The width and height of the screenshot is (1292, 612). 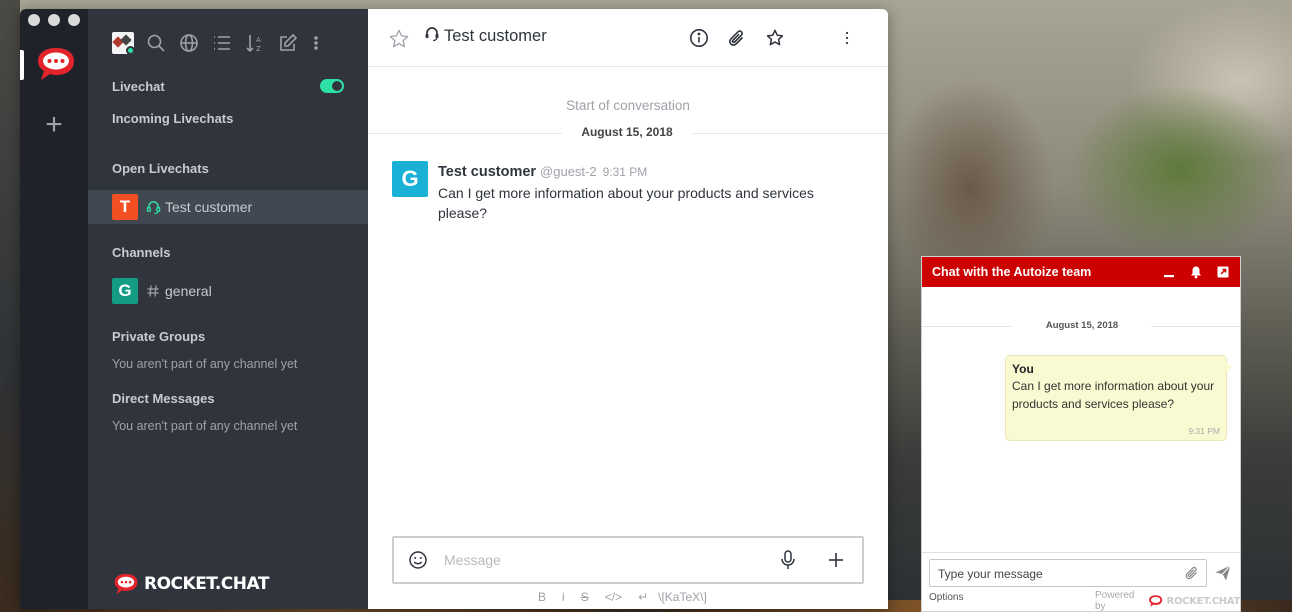 What do you see at coordinates (495, 36) in the screenshot?
I see `room-title-text: Test customer` at bounding box center [495, 36].